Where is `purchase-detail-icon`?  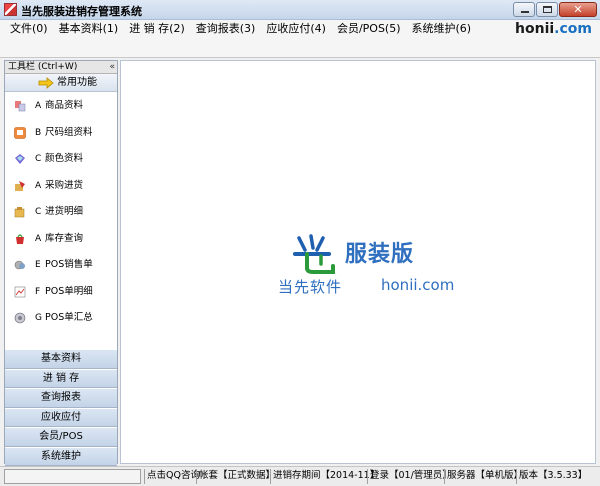 purchase-detail-icon is located at coordinates (19, 212).